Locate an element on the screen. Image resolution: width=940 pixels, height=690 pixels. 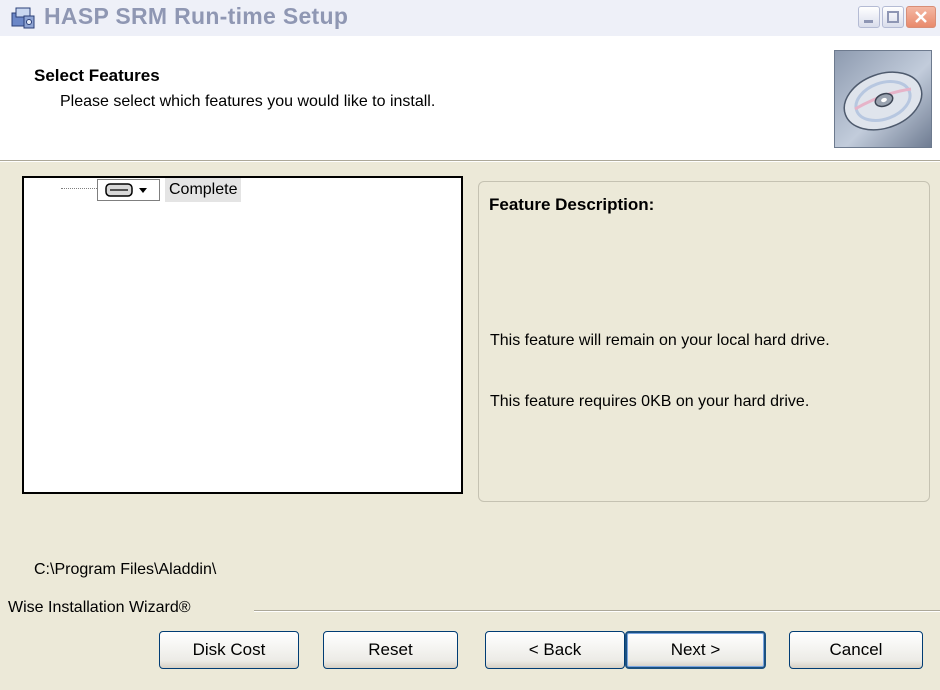
maximize-icon is located at coordinates (893, 17).